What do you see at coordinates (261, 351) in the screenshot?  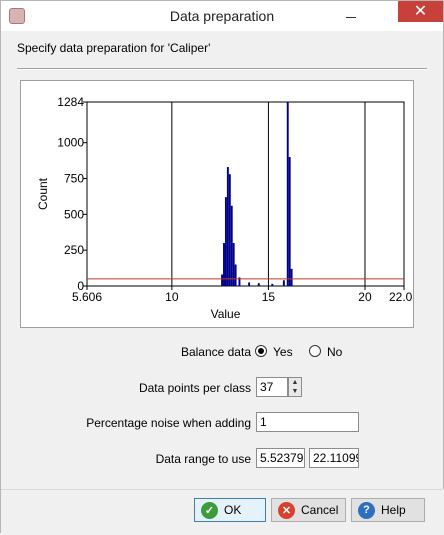 I see `balance-yes-radio` at bounding box center [261, 351].